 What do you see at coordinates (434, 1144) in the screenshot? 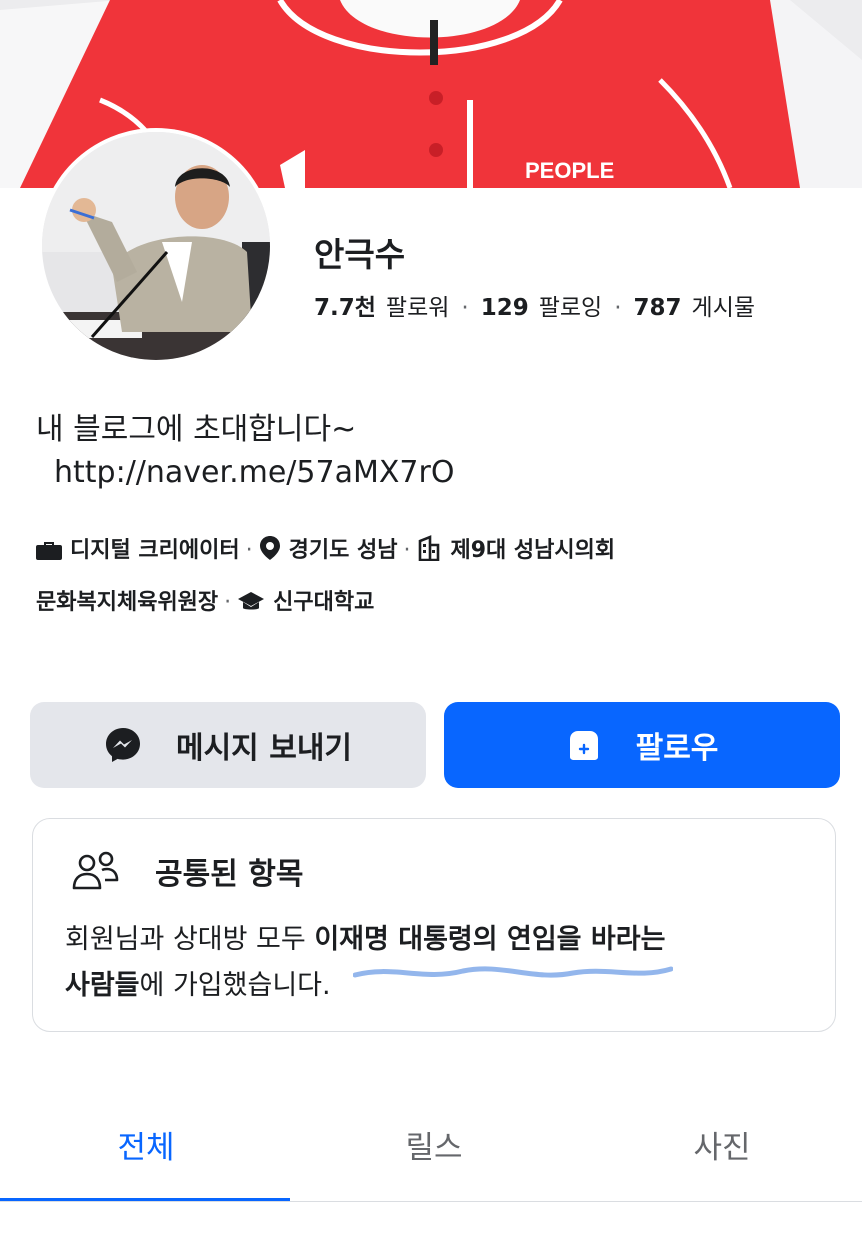
I see `tab-reels: 릴스` at bounding box center [434, 1144].